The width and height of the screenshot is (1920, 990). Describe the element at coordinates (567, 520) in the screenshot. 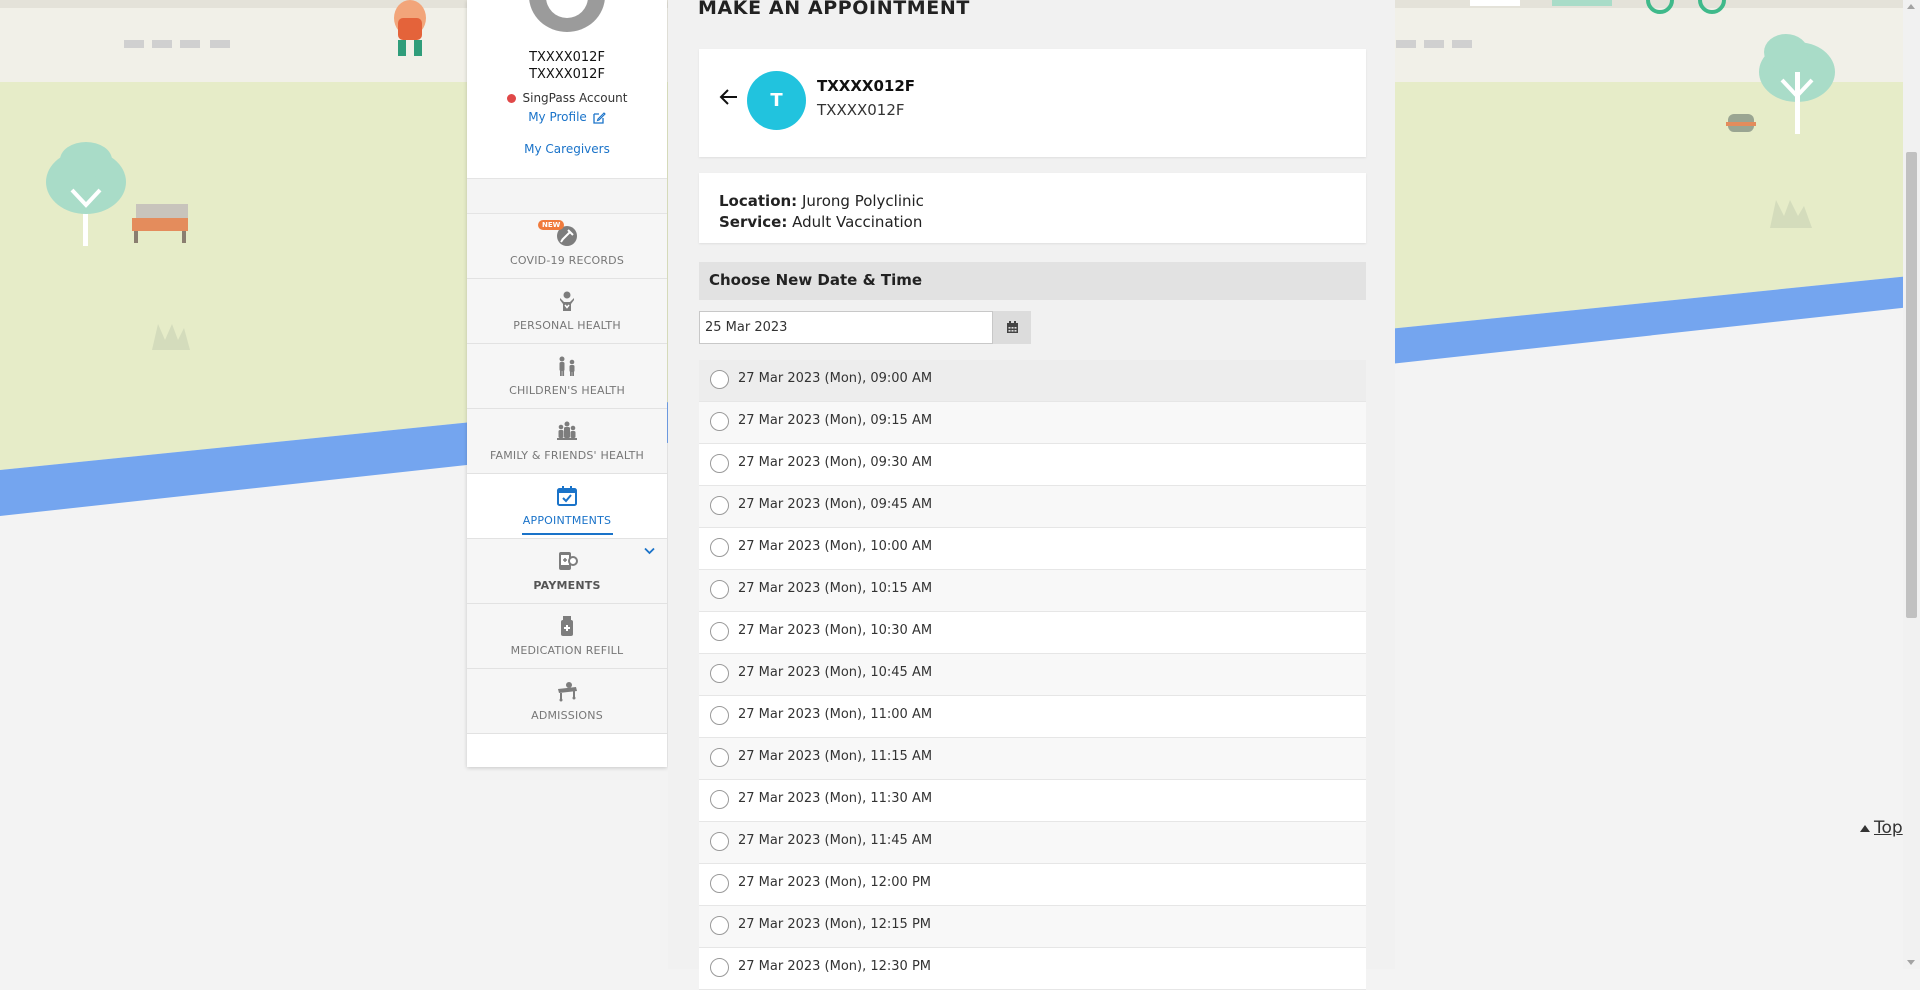

I see `nav-label: APPOINTMENTS` at that location.